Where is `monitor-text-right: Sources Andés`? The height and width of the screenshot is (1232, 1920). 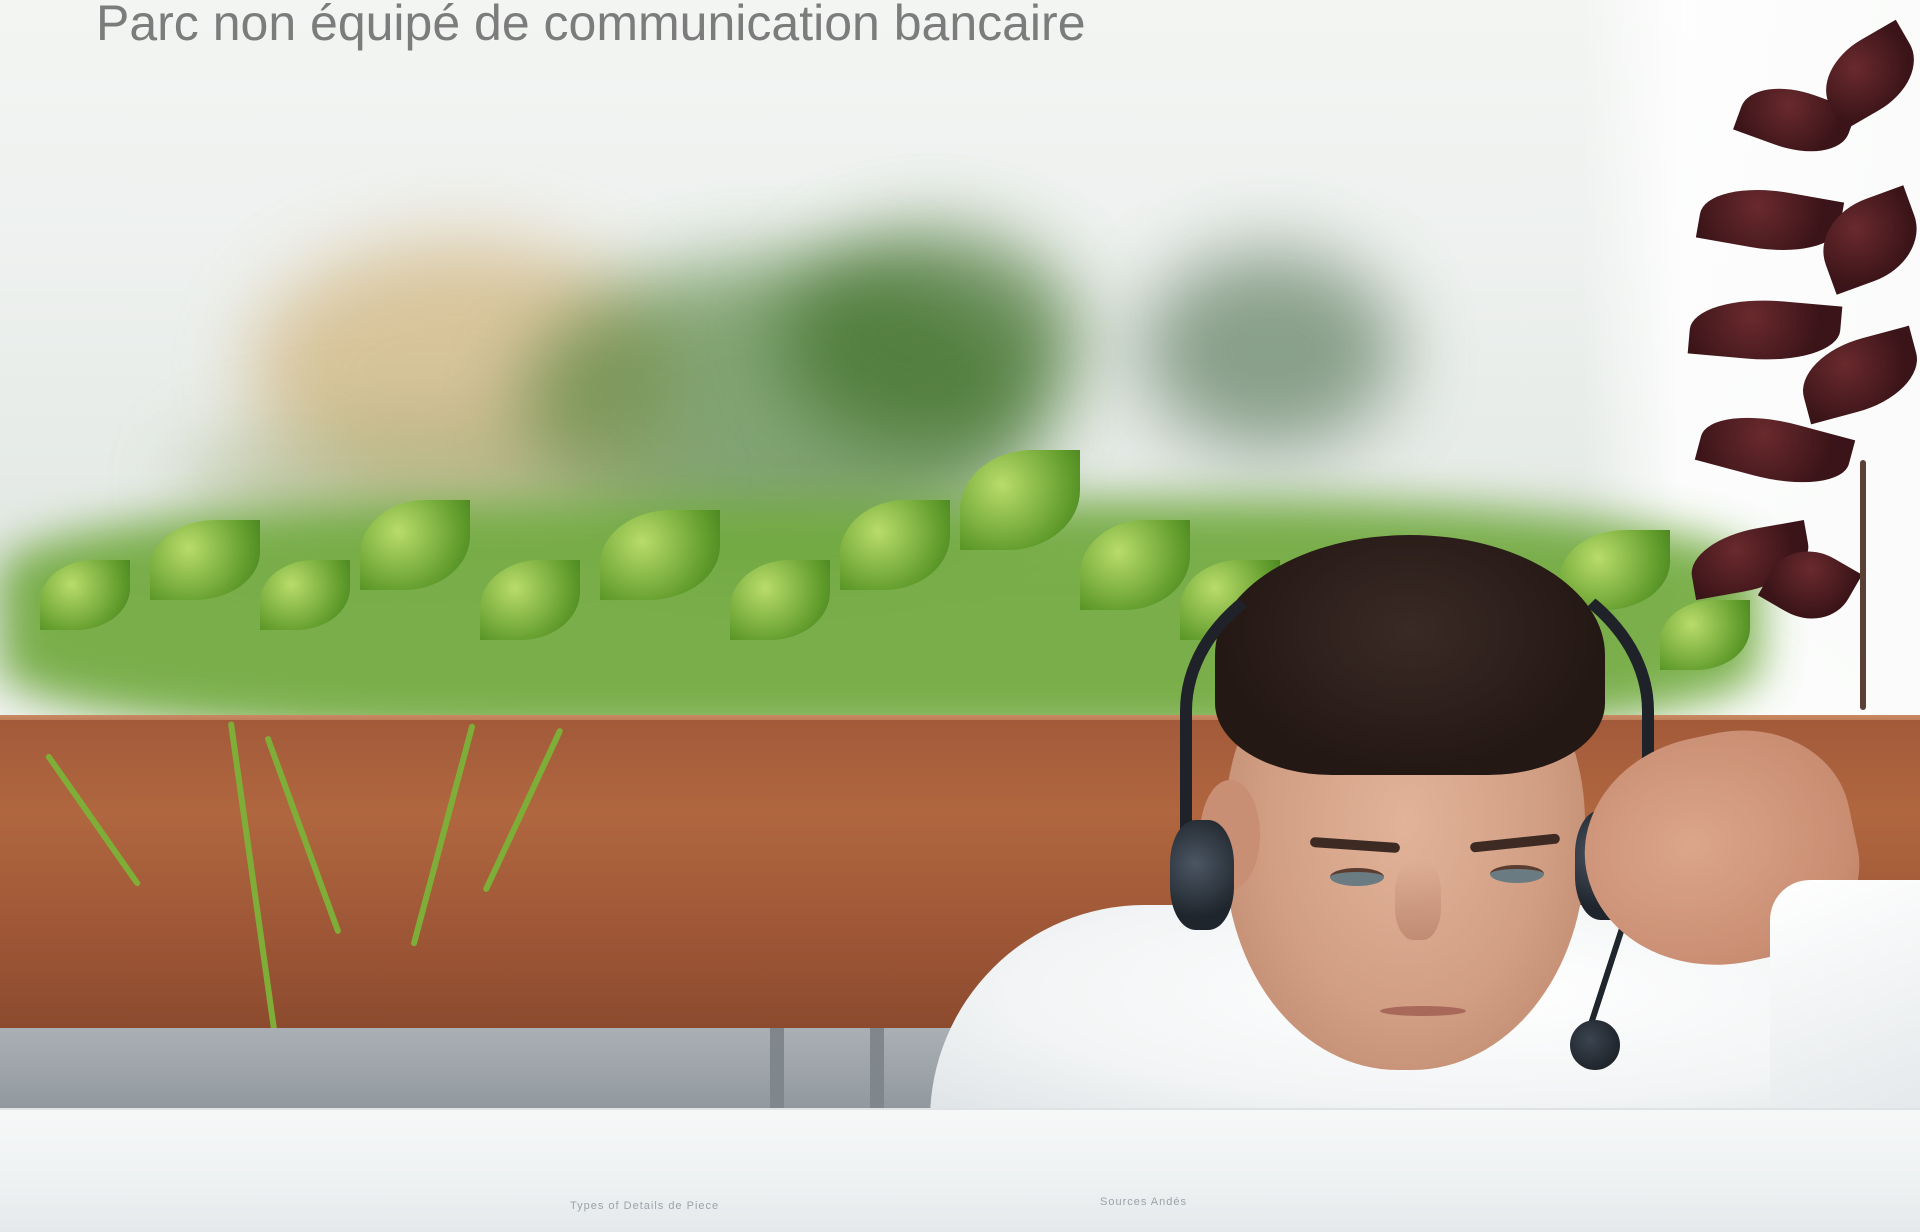 monitor-text-right: Sources Andés is located at coordinates (1143, 1202).